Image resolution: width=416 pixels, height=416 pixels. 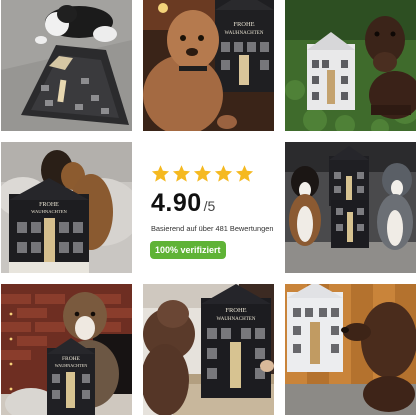 I want to click on calendar-title-8b: WAUHNACHTEN, so click(x=236, y=319).